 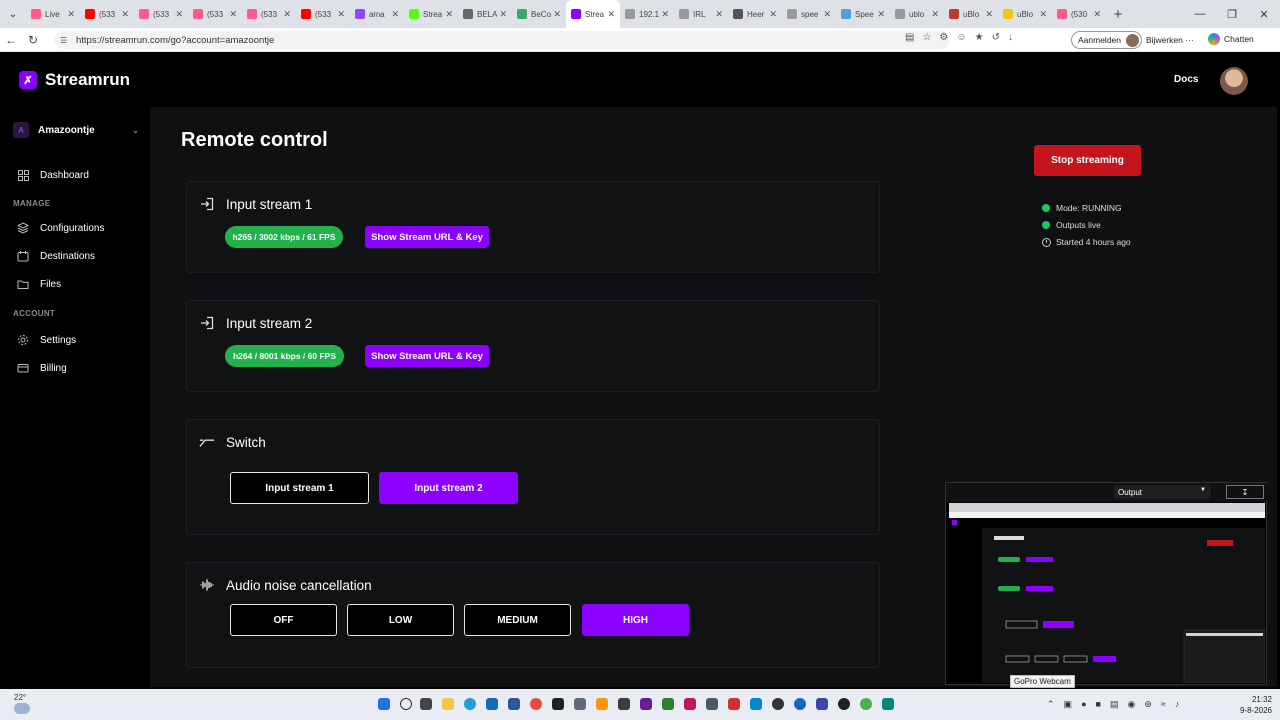 What do you see at coordinates (1079, 14) in the screenshot?
I see `browser-tab: (530 ✕` at bounding box center [1079, 14].